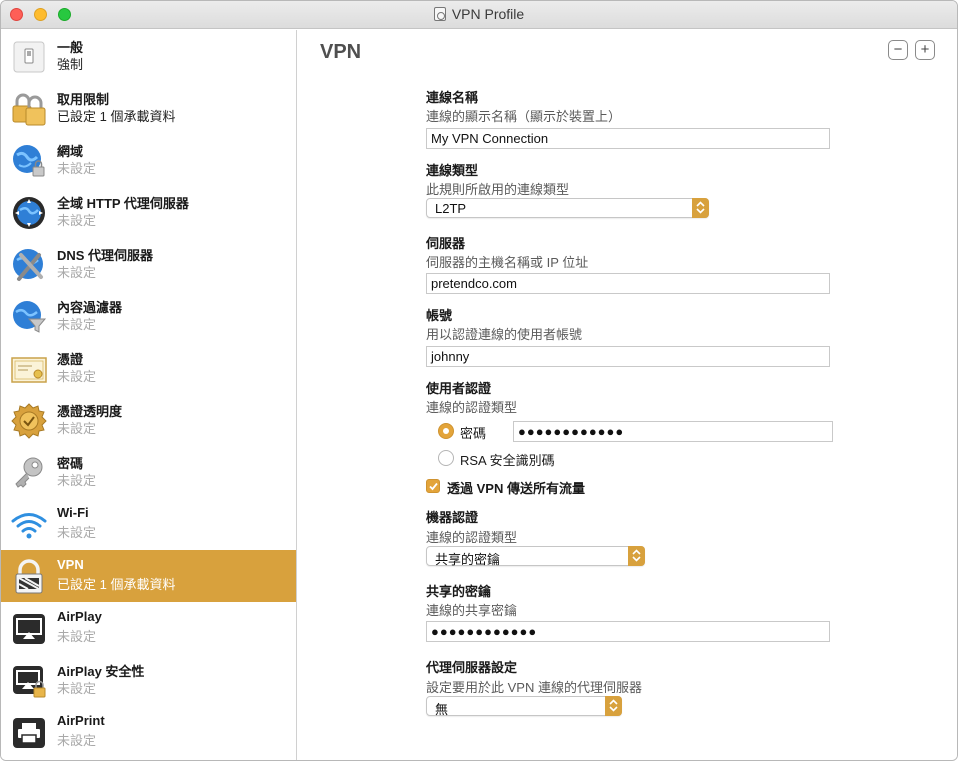  What do you see at coordinates (148, 628) in the screenshot?
I see `sidebar-item-airplay: AirPlay 未設定` at bounding box center [148, 628].